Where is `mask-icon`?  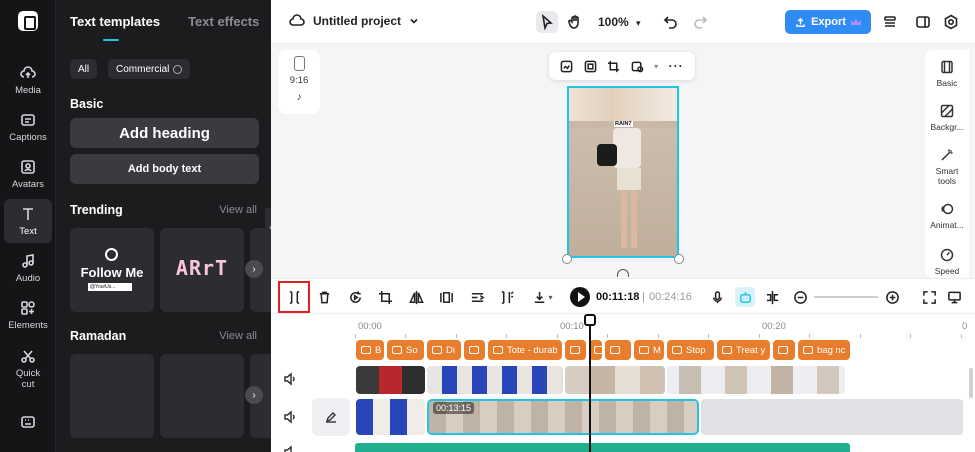 mask-icon is located at coordinates (637, 66).